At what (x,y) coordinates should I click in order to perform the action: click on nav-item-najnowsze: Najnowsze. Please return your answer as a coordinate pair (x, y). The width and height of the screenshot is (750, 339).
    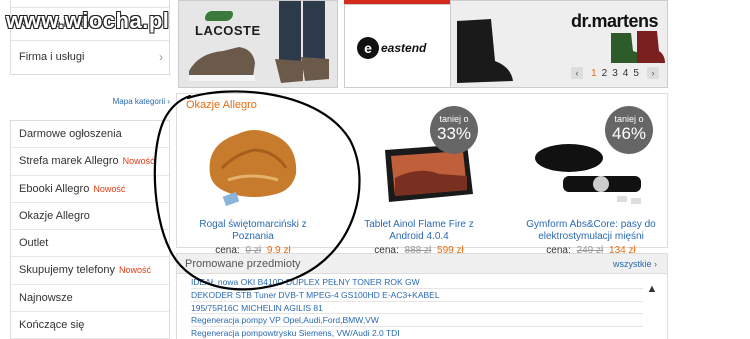
    Looking at the image, I should click on (90, 299).